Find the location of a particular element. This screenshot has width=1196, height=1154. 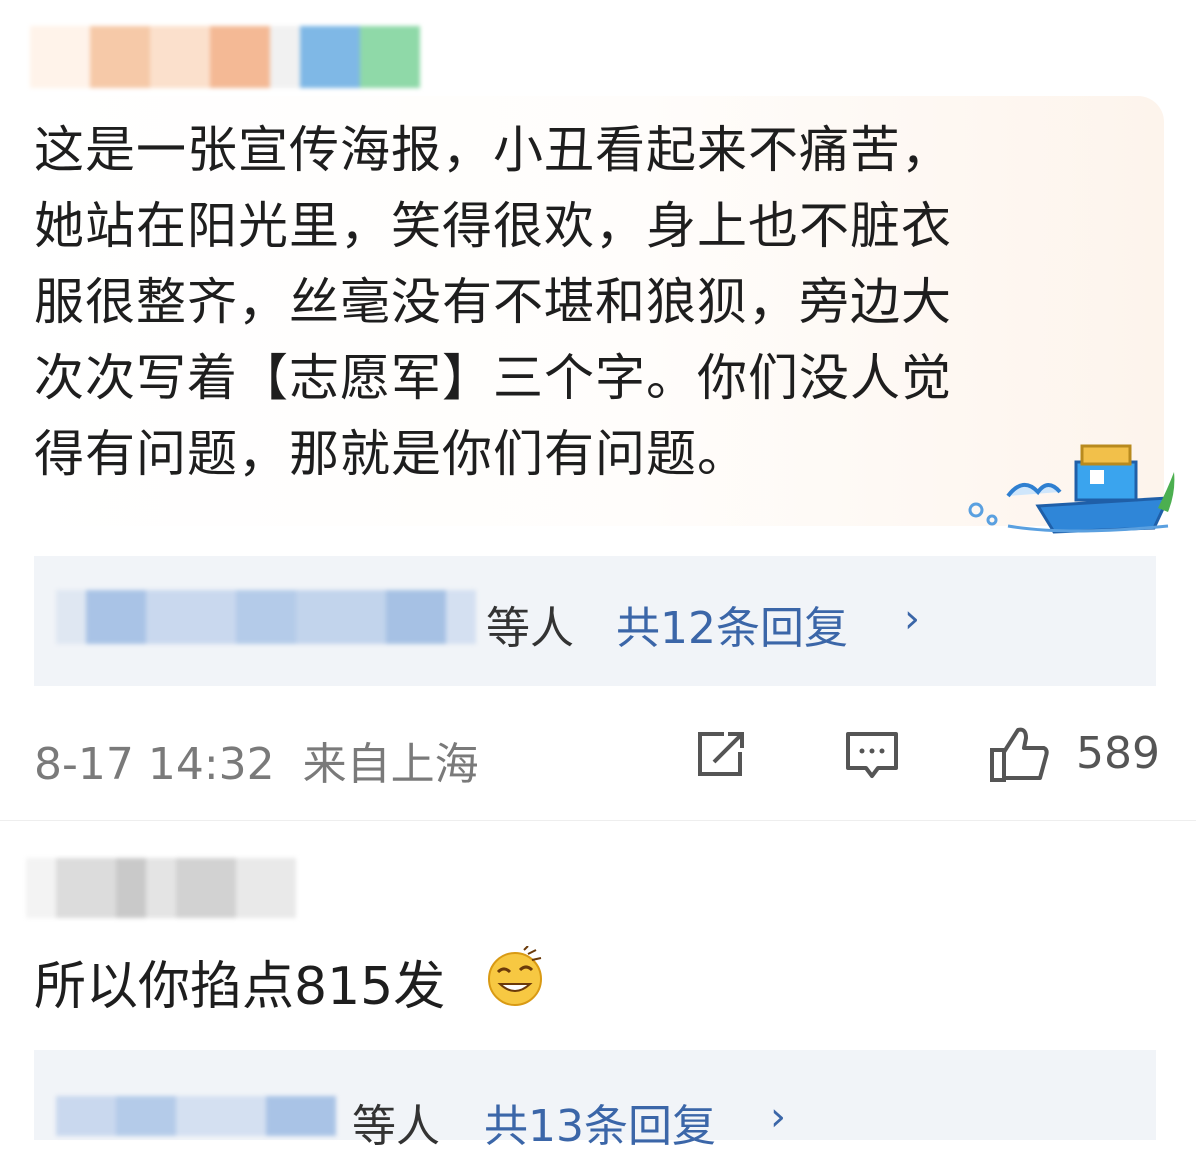

comment-icon is located at coordinates (872, 756).